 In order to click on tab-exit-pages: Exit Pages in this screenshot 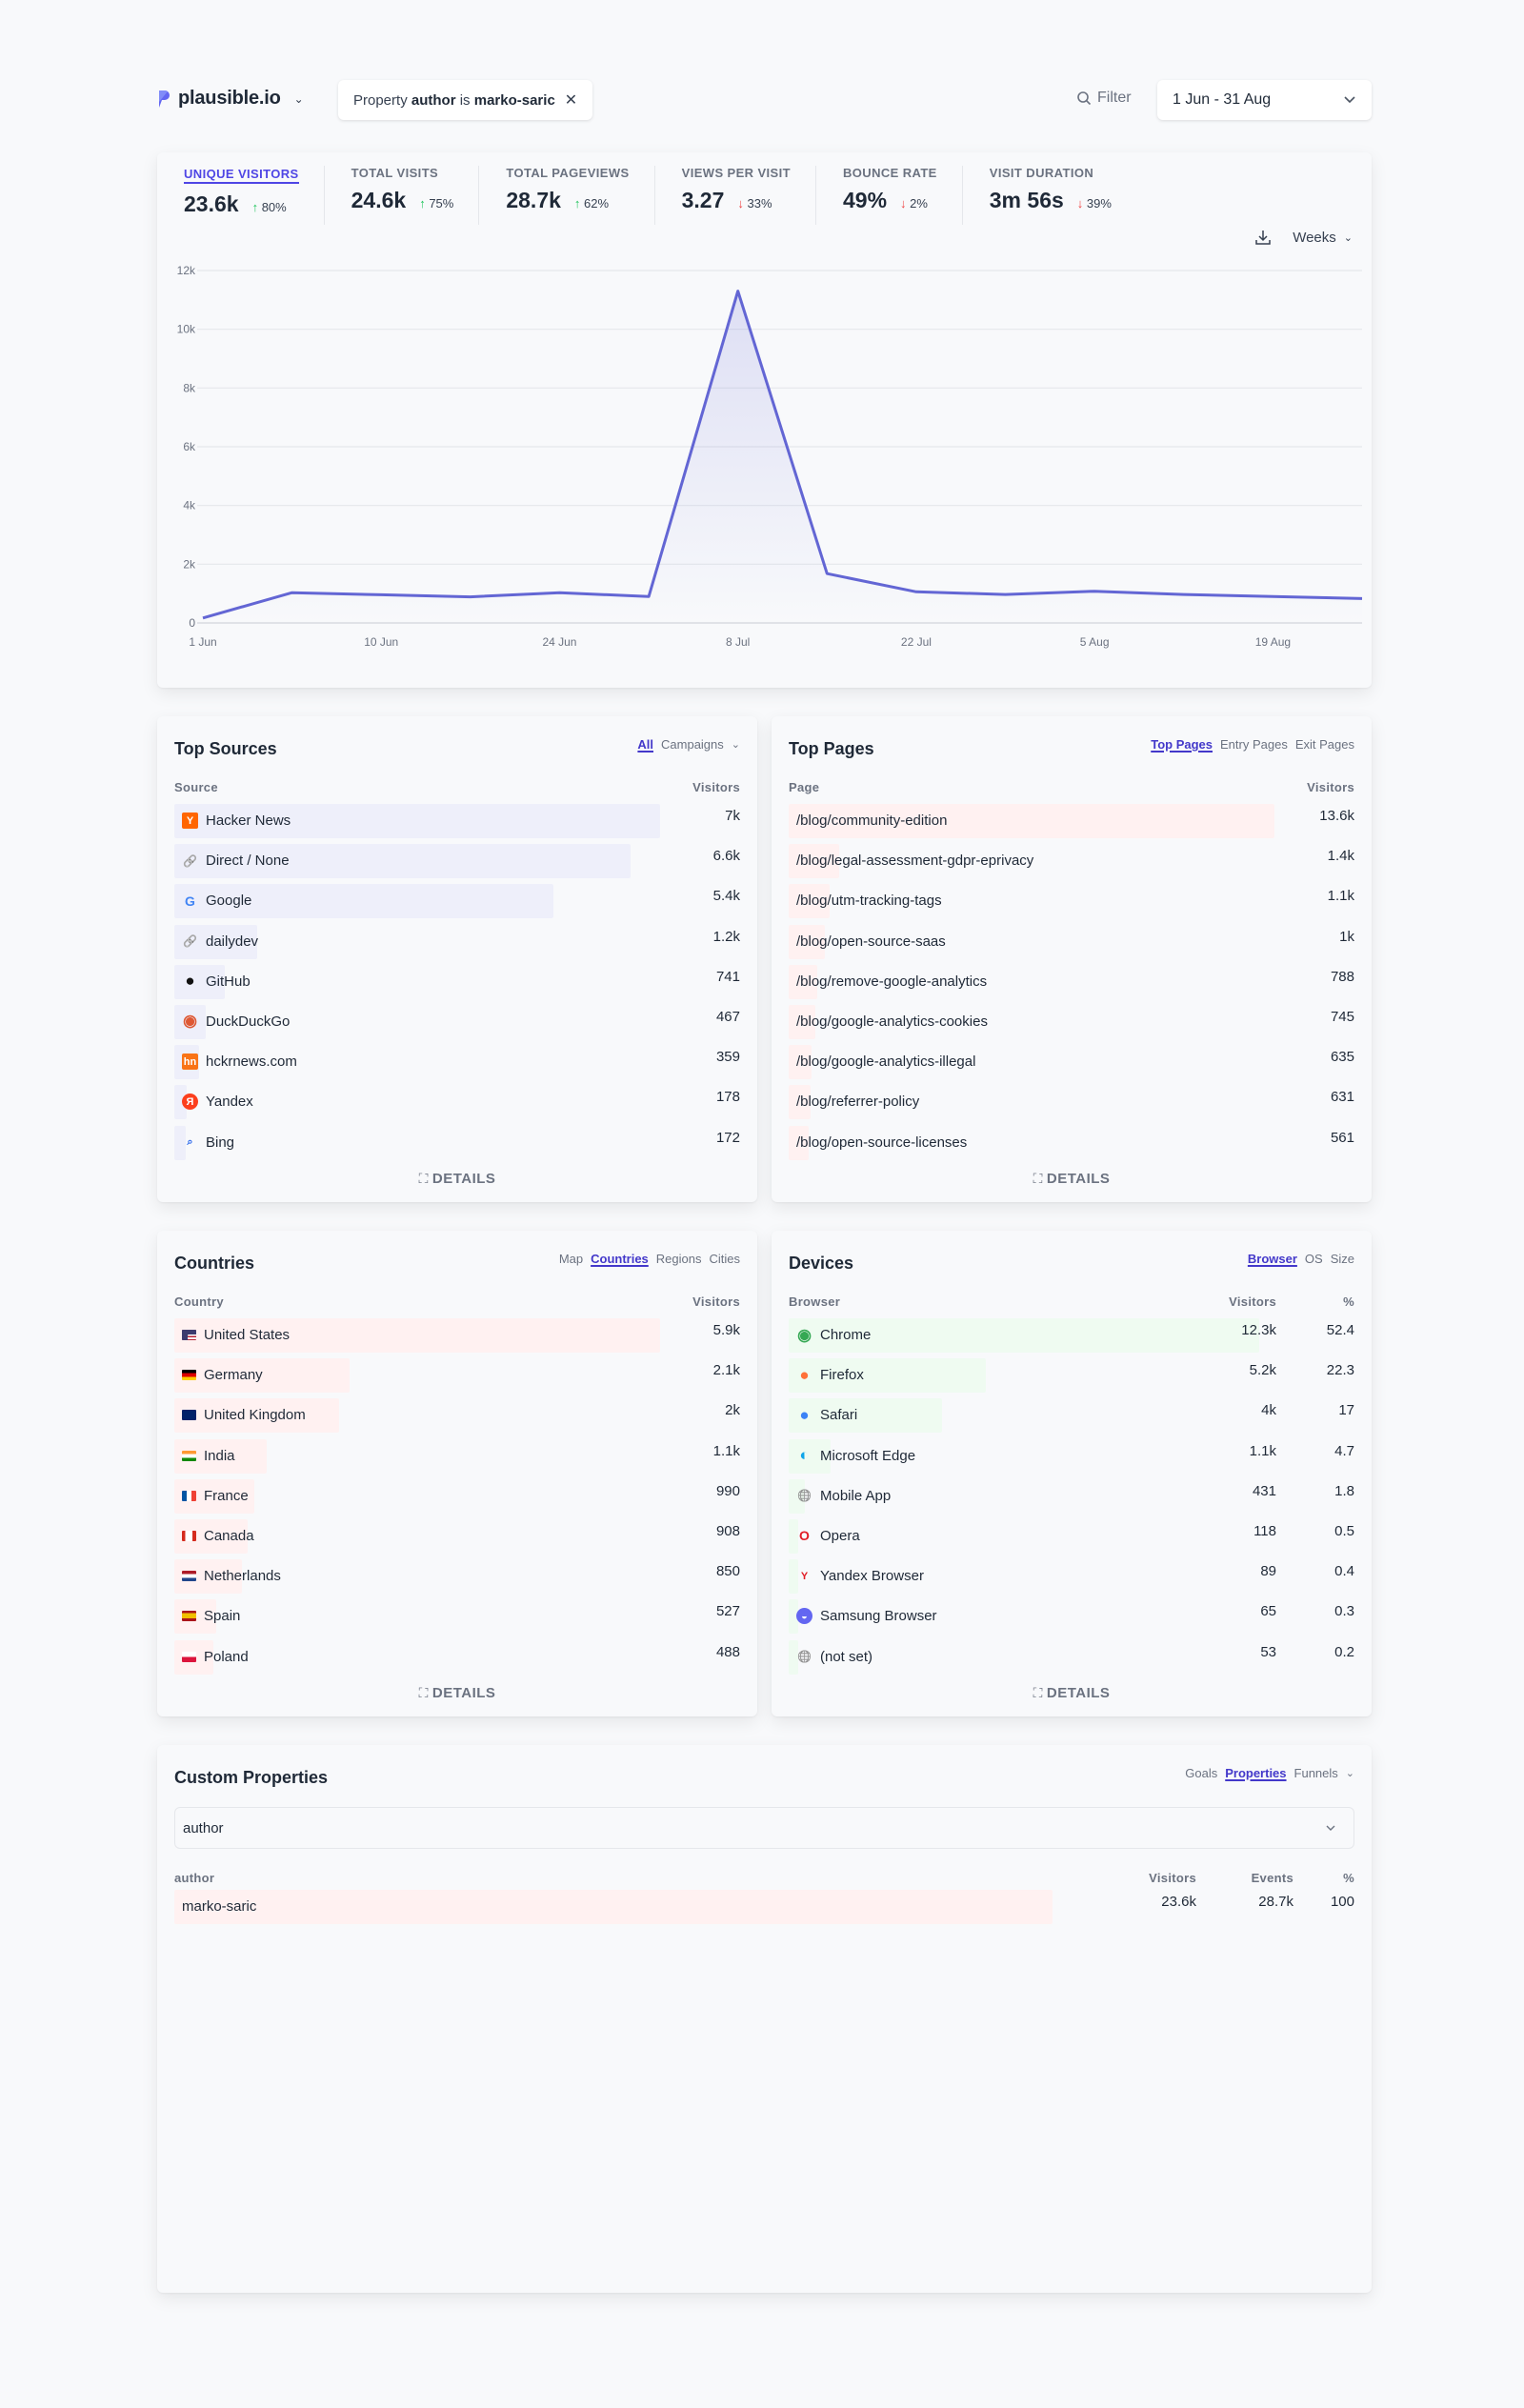, I will do `click(1324, 744)`.